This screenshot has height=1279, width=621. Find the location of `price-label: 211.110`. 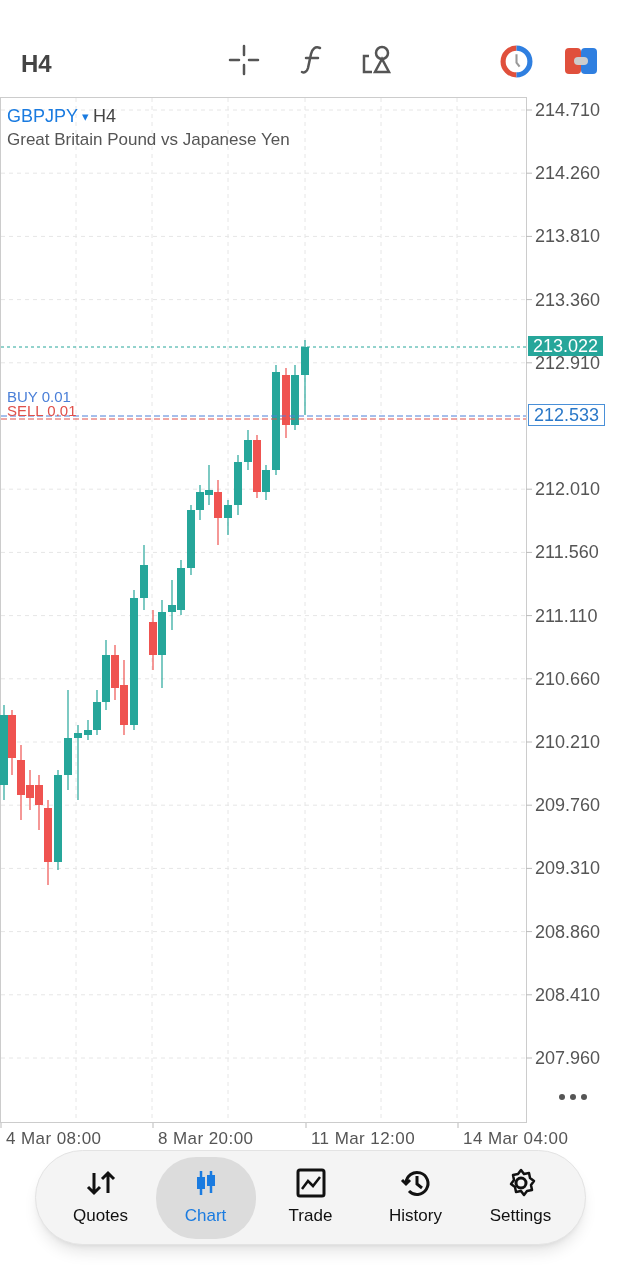

price-label: 211.110 is located at coordinates (566, 615).